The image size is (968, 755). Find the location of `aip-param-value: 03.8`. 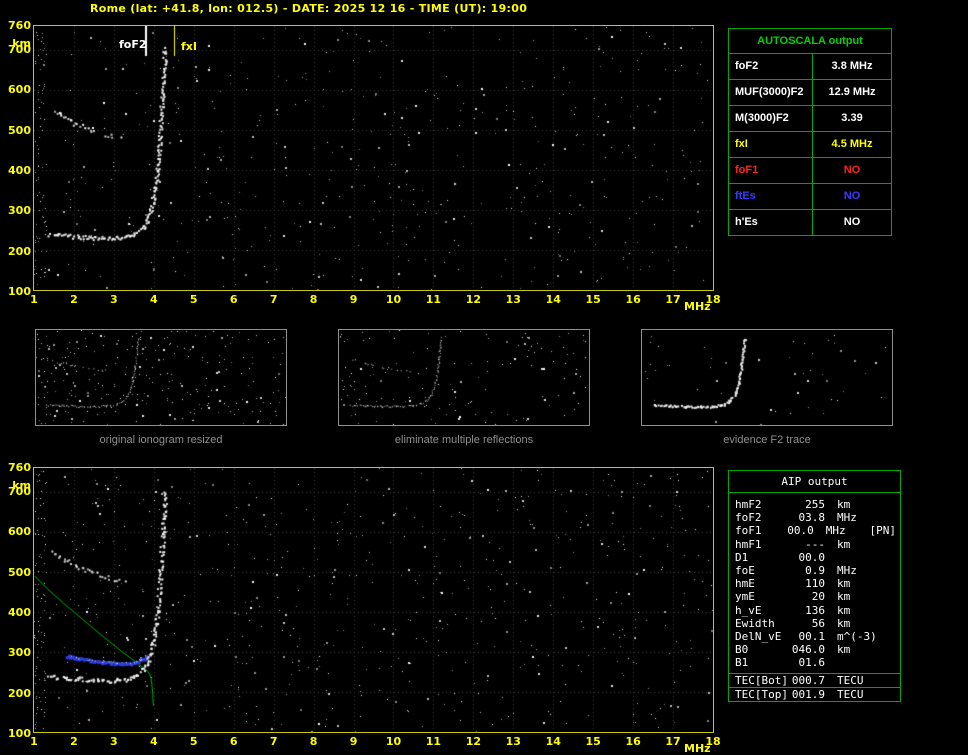

aip-param-value: 03.8 is located at coordinates (812, 518).